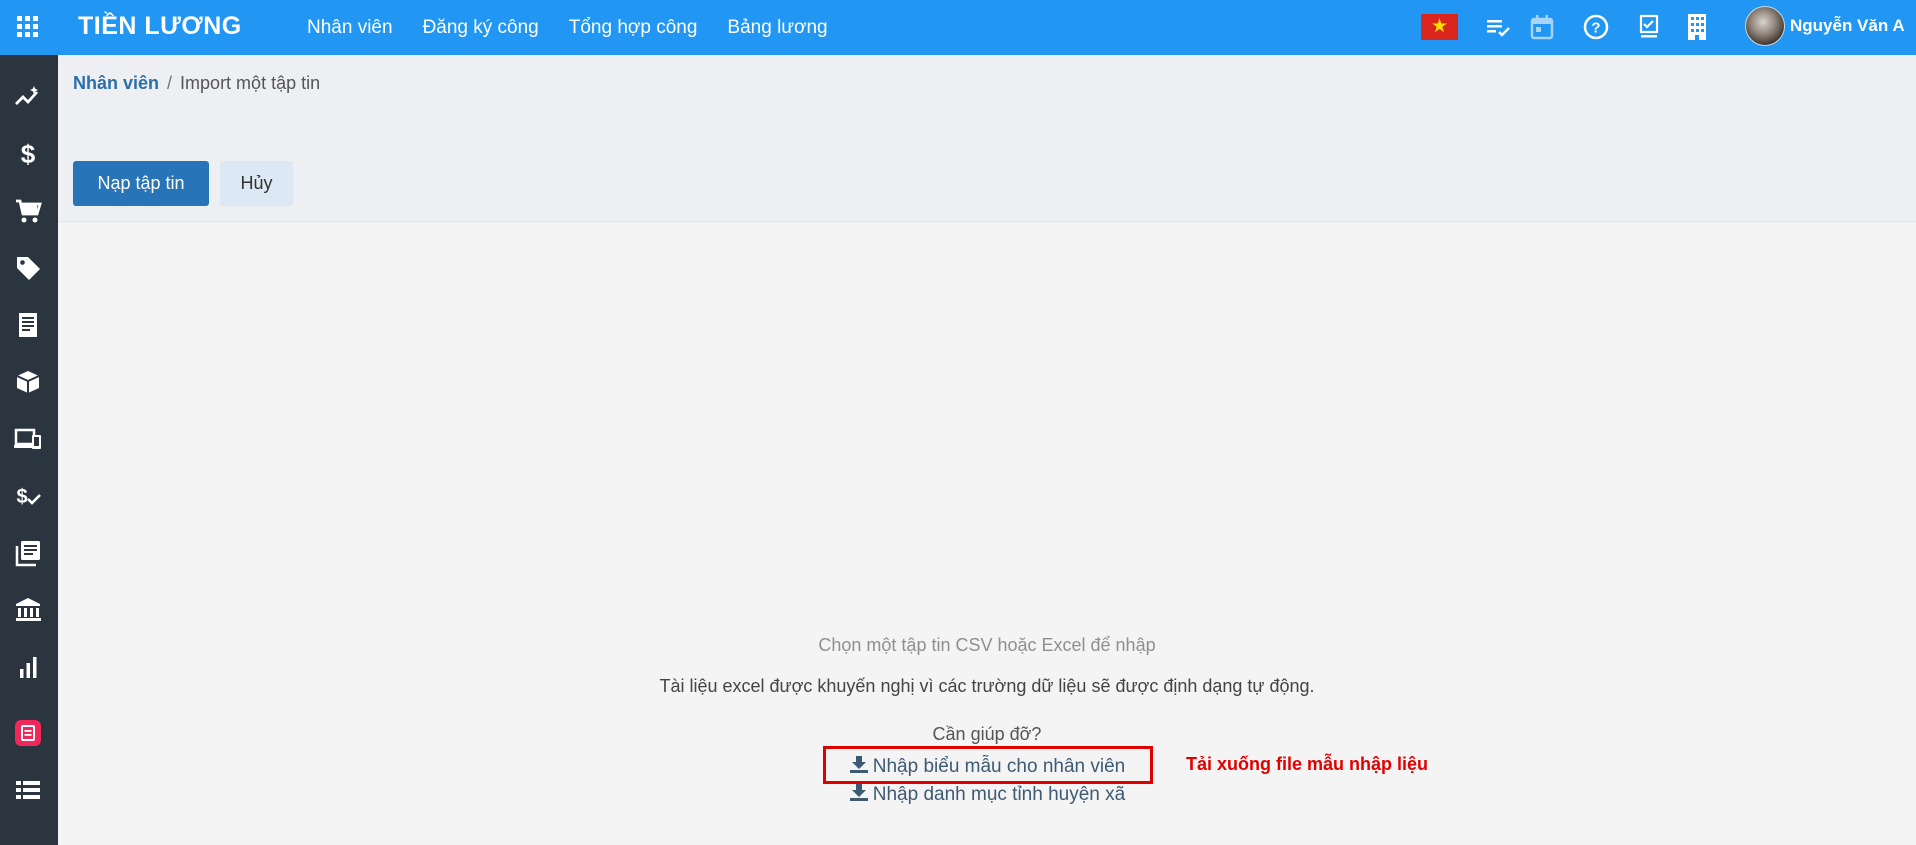 This screenshot has width=1916, height=845. Describe the element at coordinates (28, 325) in the screenshot. I see `invoice-icon` at that location.